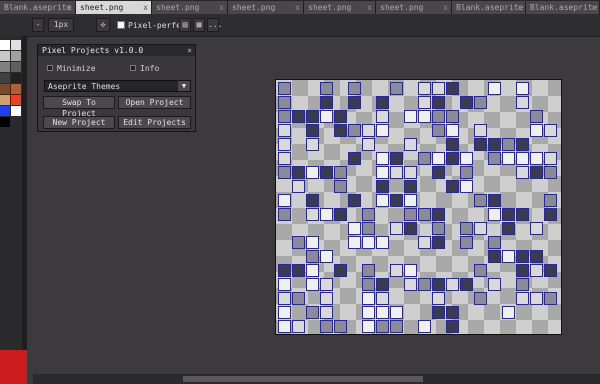  What do you see at coordinates (13, 367) in the screenshot?
I see `foreground-color-swatch` at bounding box center [13, 367].